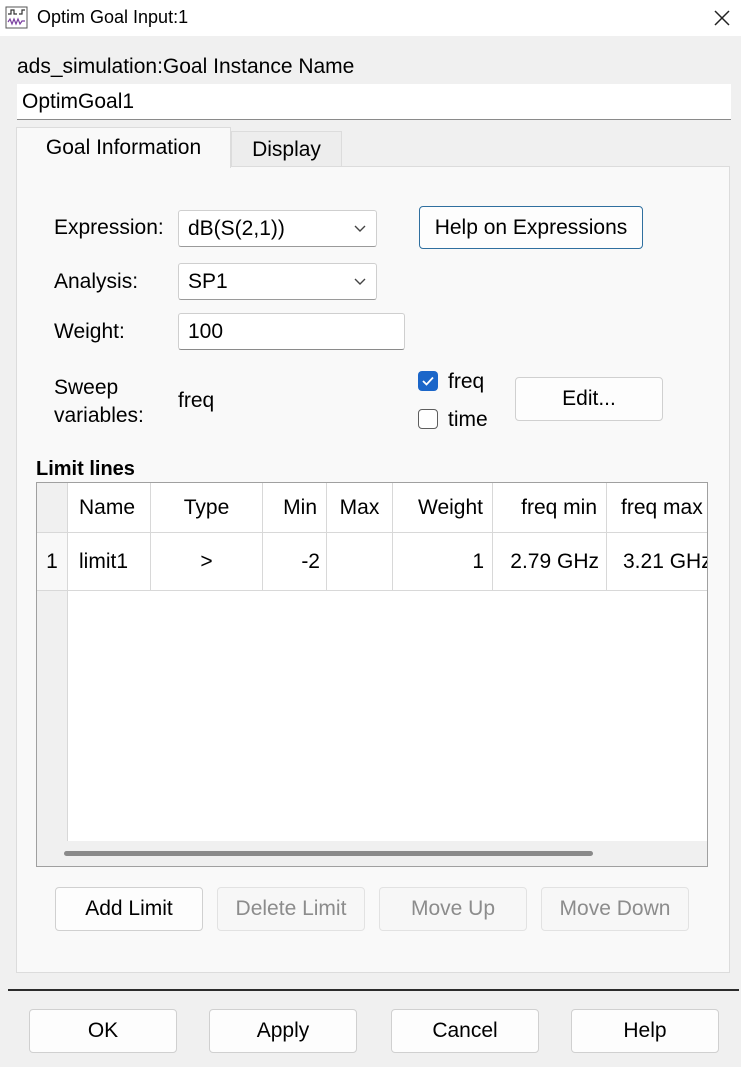 Image resolution: width=741 pixels, height=1067 pixels. I want to click on expression-label: Expression:, so click(109, 227).